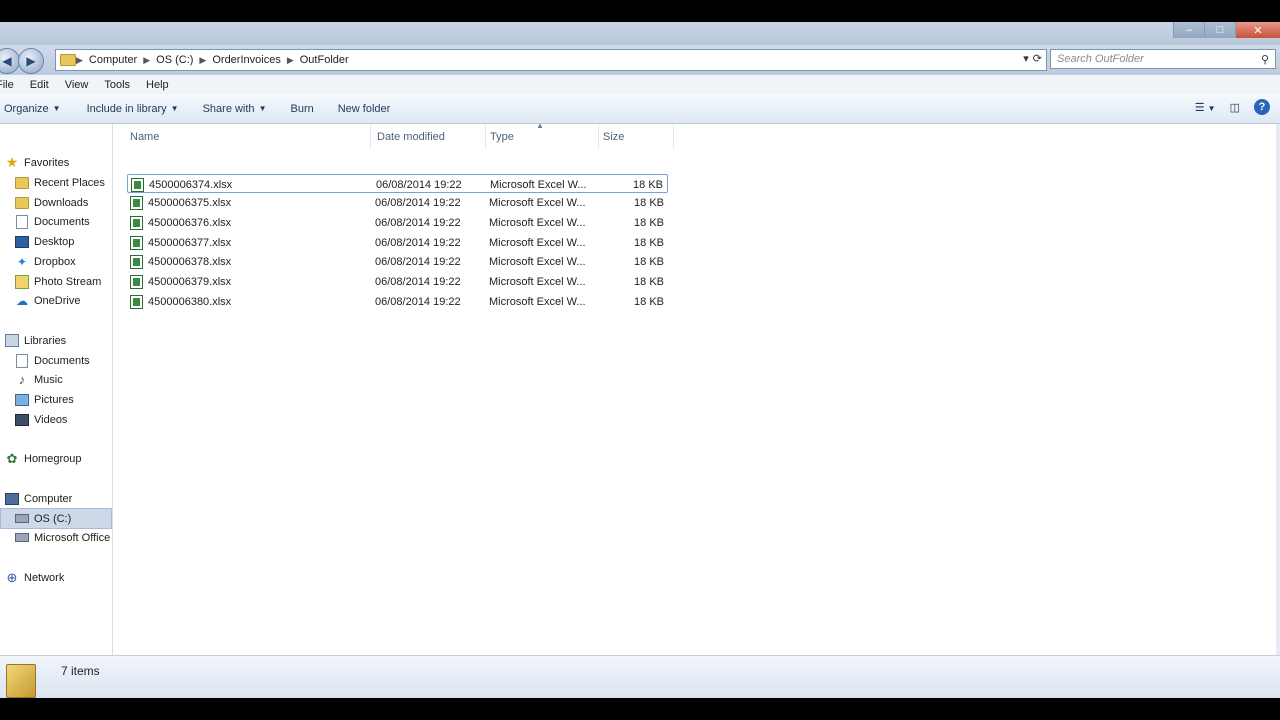 Image resolution: width=1280 pixels, height=720 pixels. I want to click on forward-button: ▶, so click(31, 61).